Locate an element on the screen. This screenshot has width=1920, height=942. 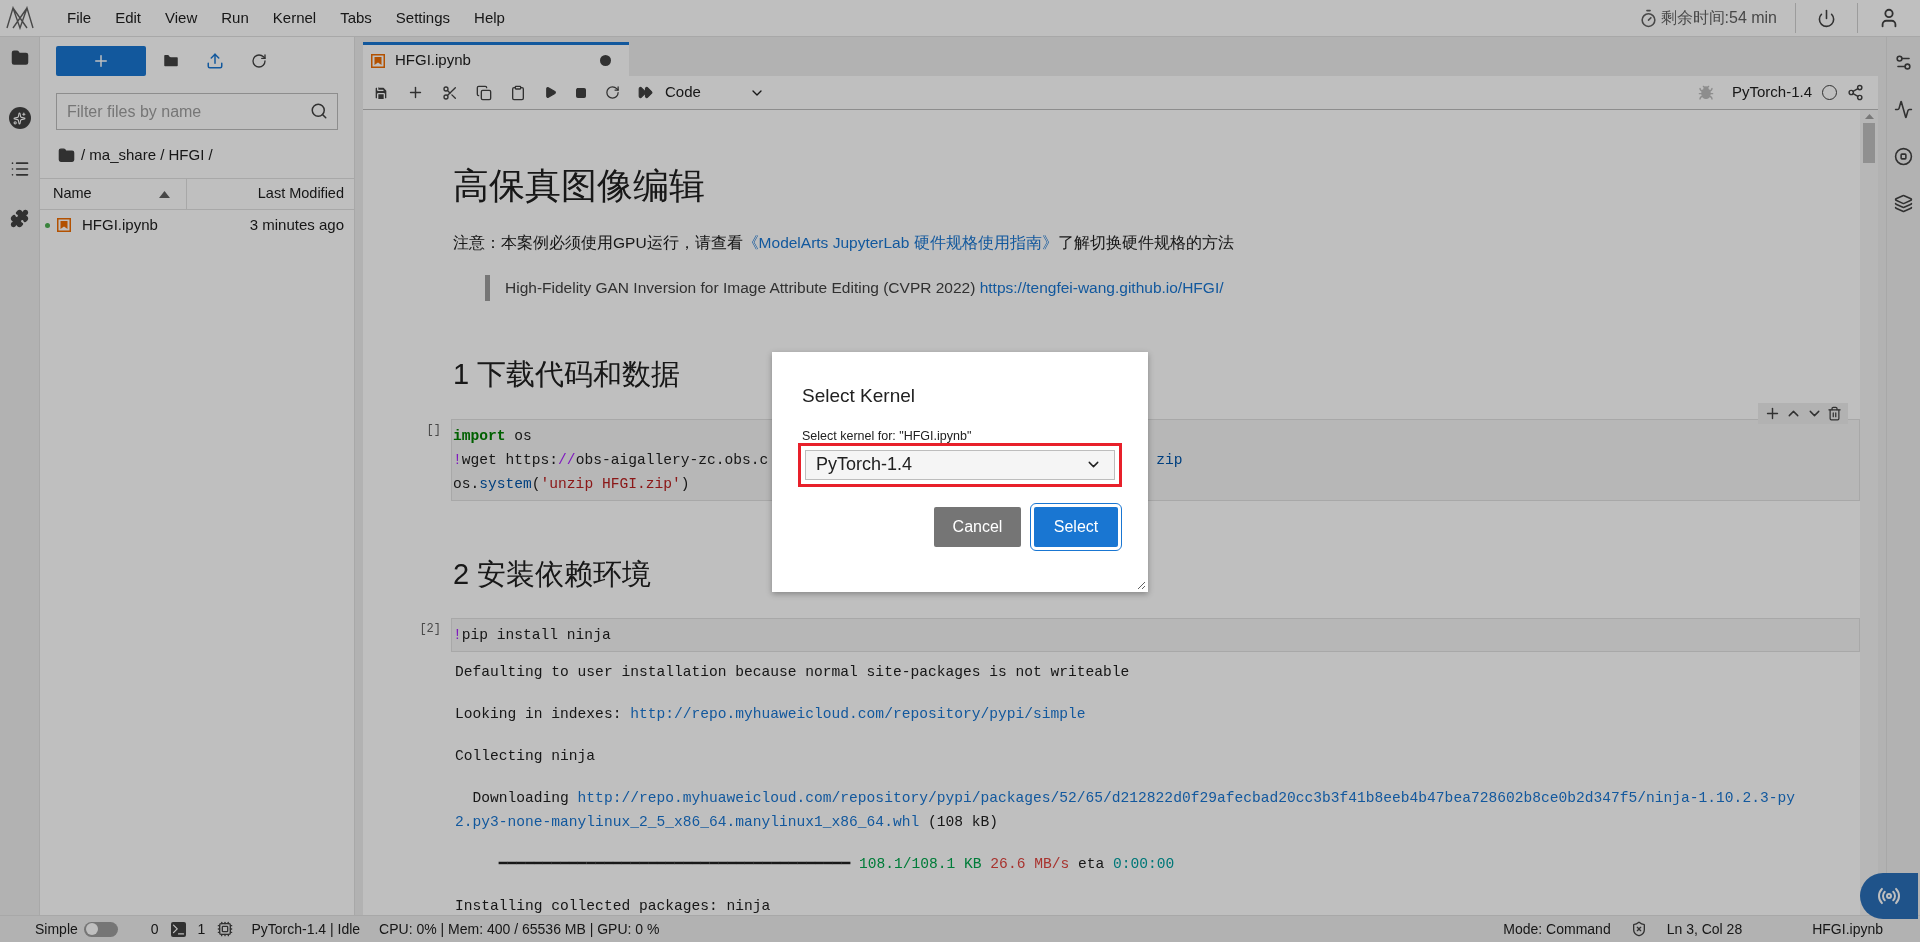
filter-field: Filter files by name is located at coordinates (197, 111).